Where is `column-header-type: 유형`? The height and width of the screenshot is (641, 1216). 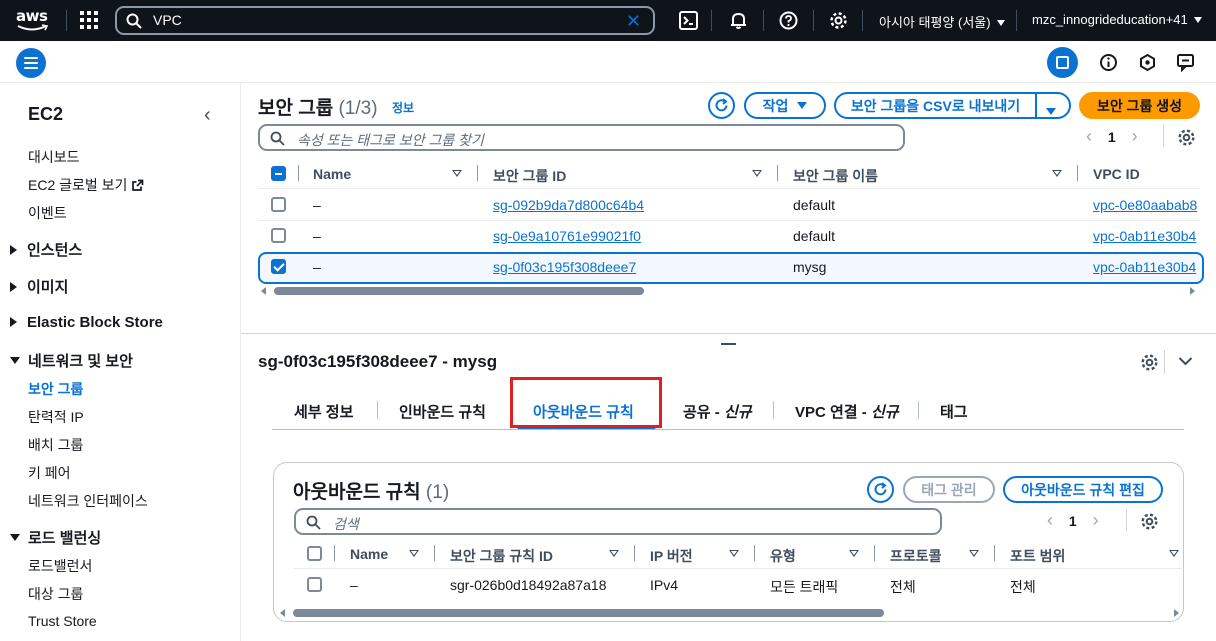 column-header-type: 유형 is located at coordinates (783, 556).